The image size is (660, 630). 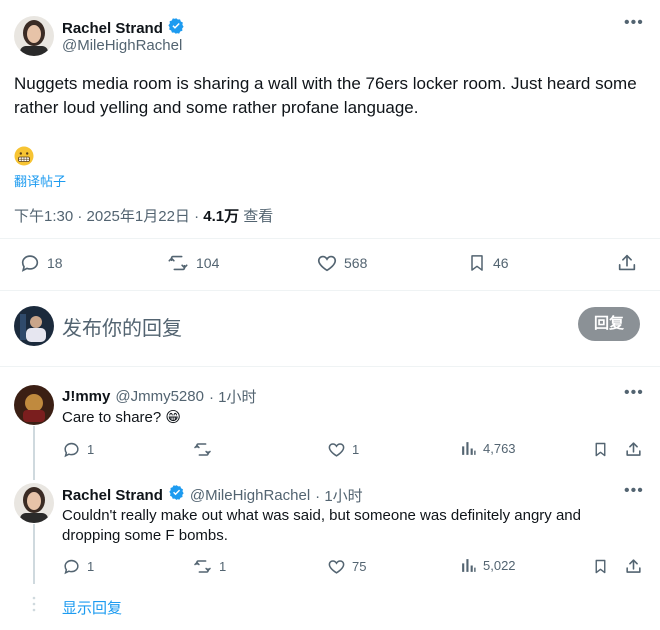 I want to click on views-count: 4,763, so click(x=499, y=448).